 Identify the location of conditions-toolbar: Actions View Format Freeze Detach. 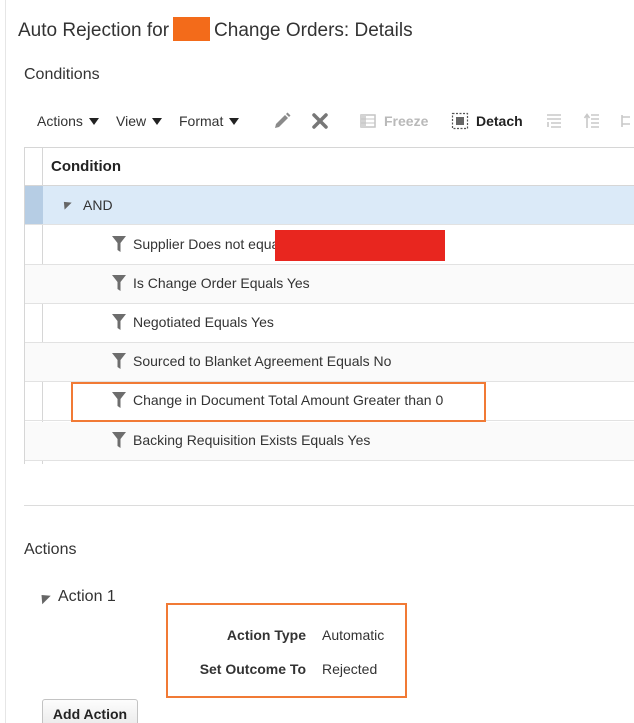
(329, 121).